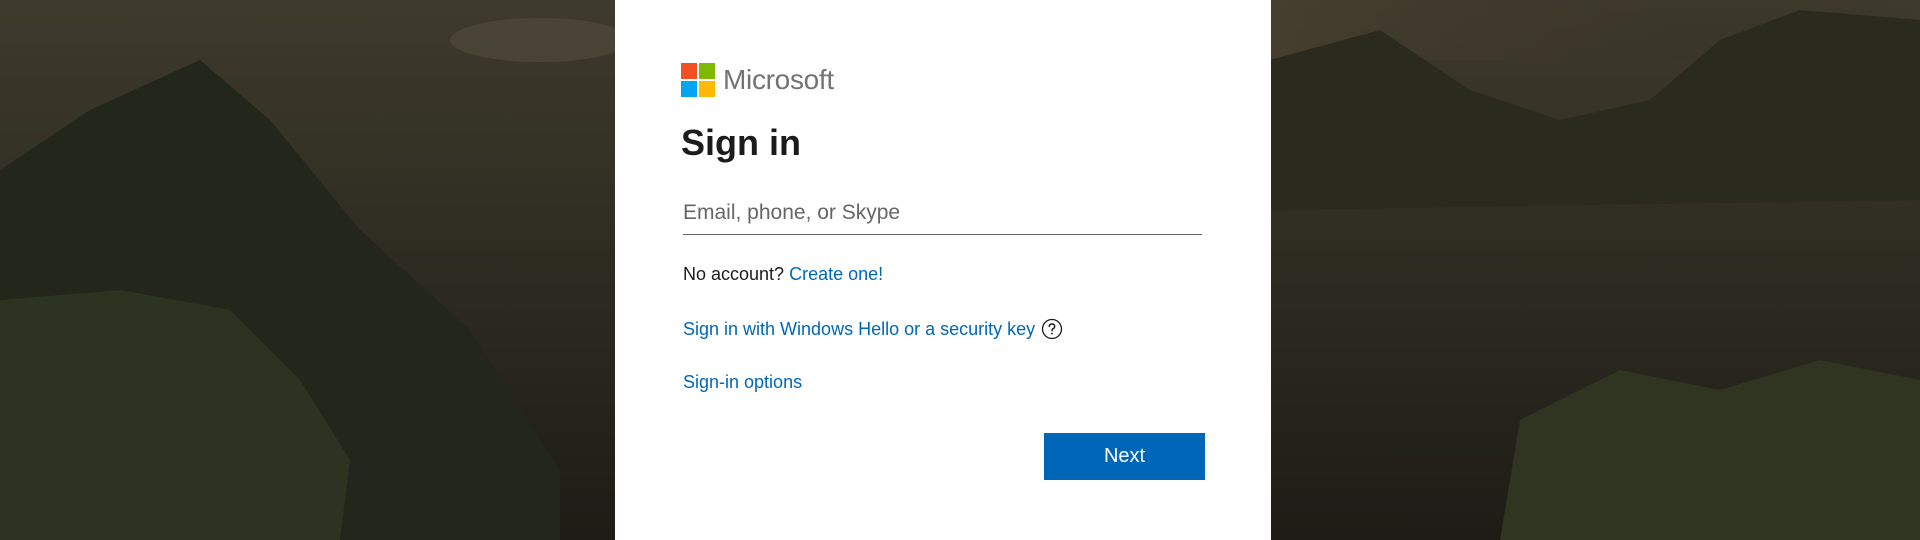  I want to click on sign-in-options-link: Sign-in options, so click(742, 382).